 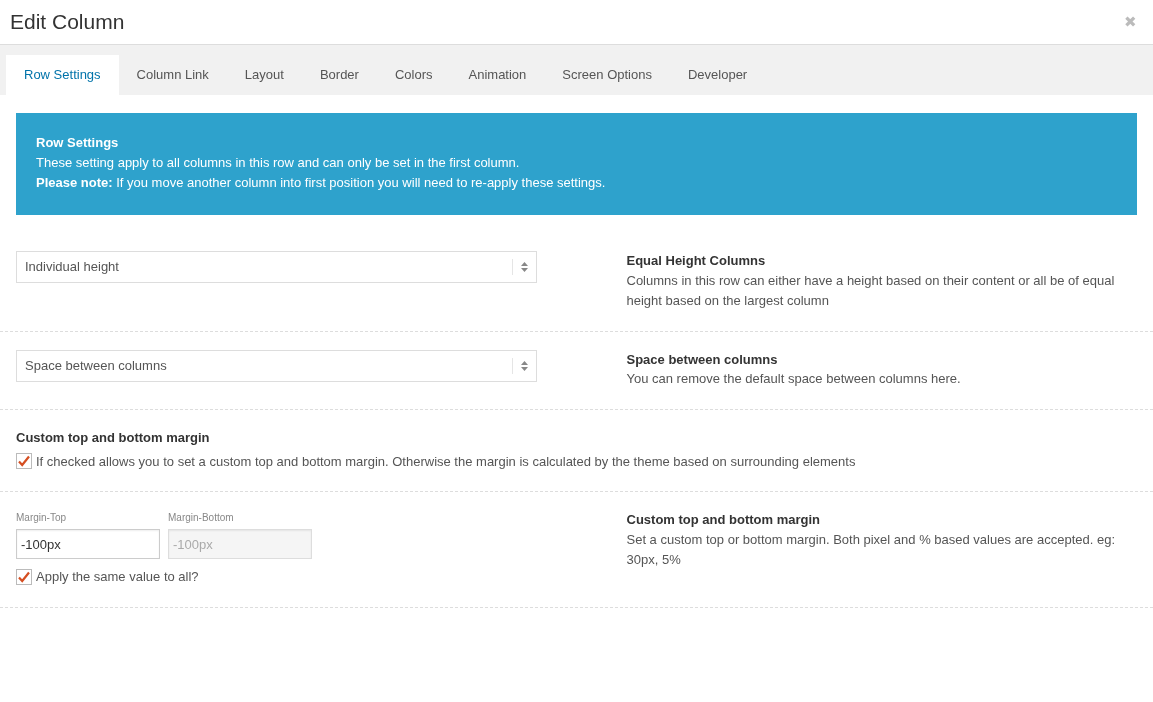 I want to click on tab: Animation, so click(x=497, y=75).